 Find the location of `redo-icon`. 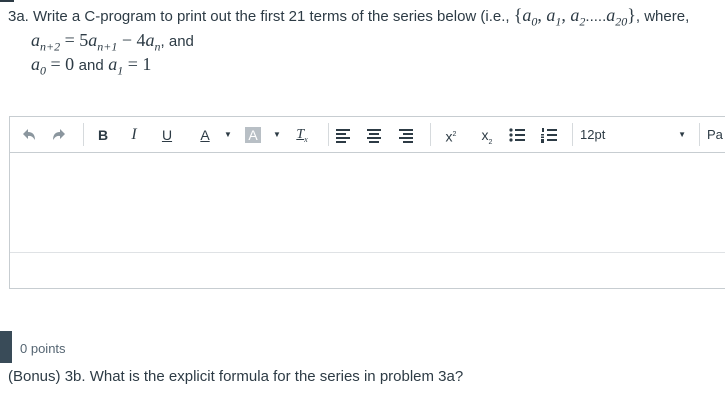

redo-icon is located at coordinates (61, 135).